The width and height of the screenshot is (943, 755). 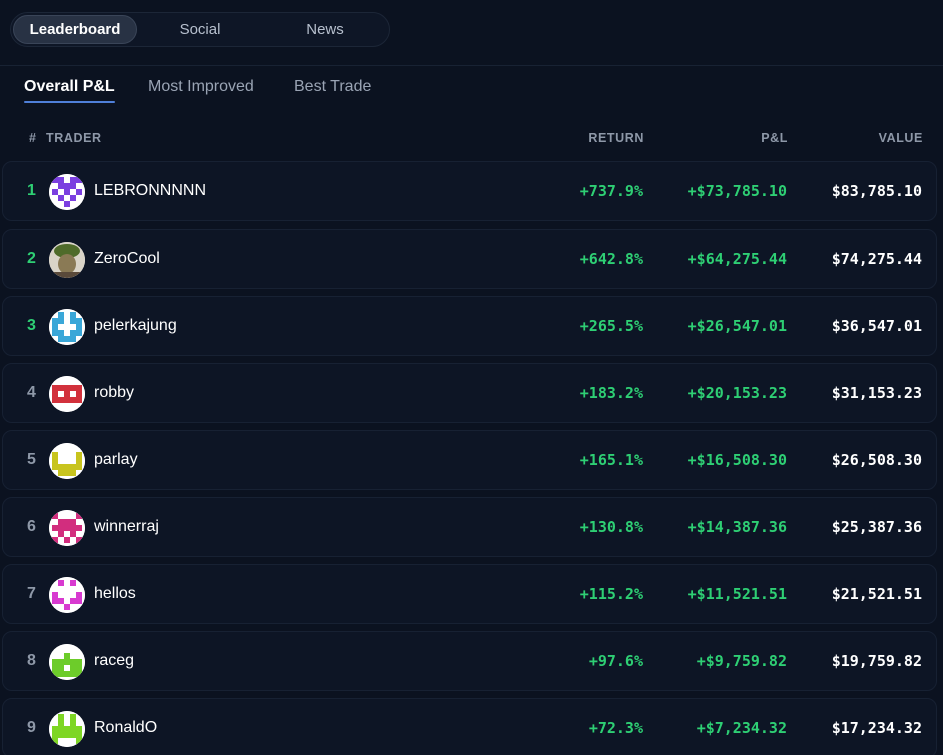 I want to click on portfolio-value: $17,234.32, so click(x=876, y=728).